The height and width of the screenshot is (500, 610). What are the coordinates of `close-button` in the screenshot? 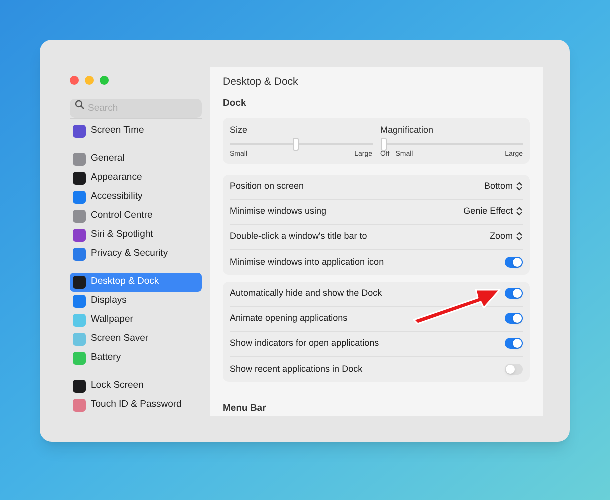 It's located at (74, 80).